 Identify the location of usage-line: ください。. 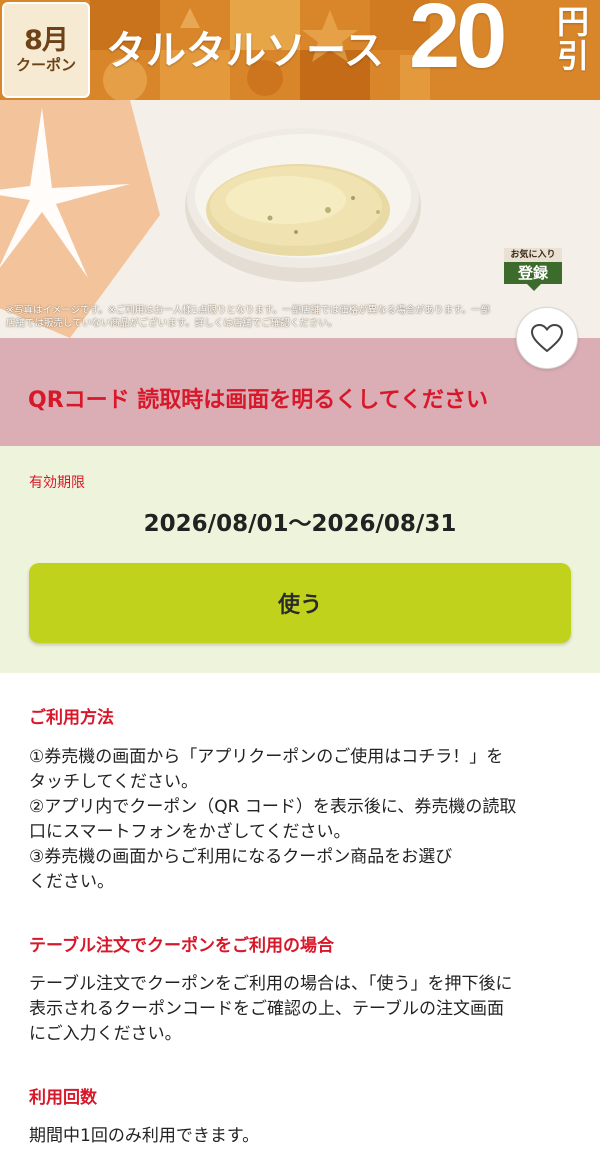
(71, 882).